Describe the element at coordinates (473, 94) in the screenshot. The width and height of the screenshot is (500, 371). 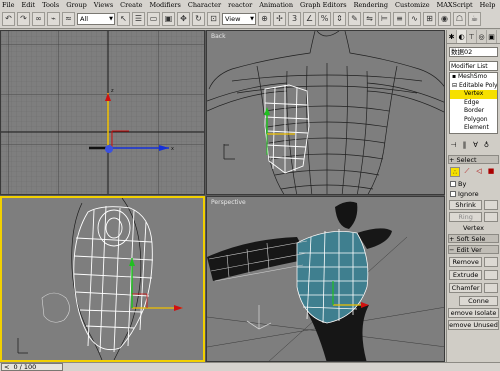
I see `stack-item-vertex: Vertex` at that location.